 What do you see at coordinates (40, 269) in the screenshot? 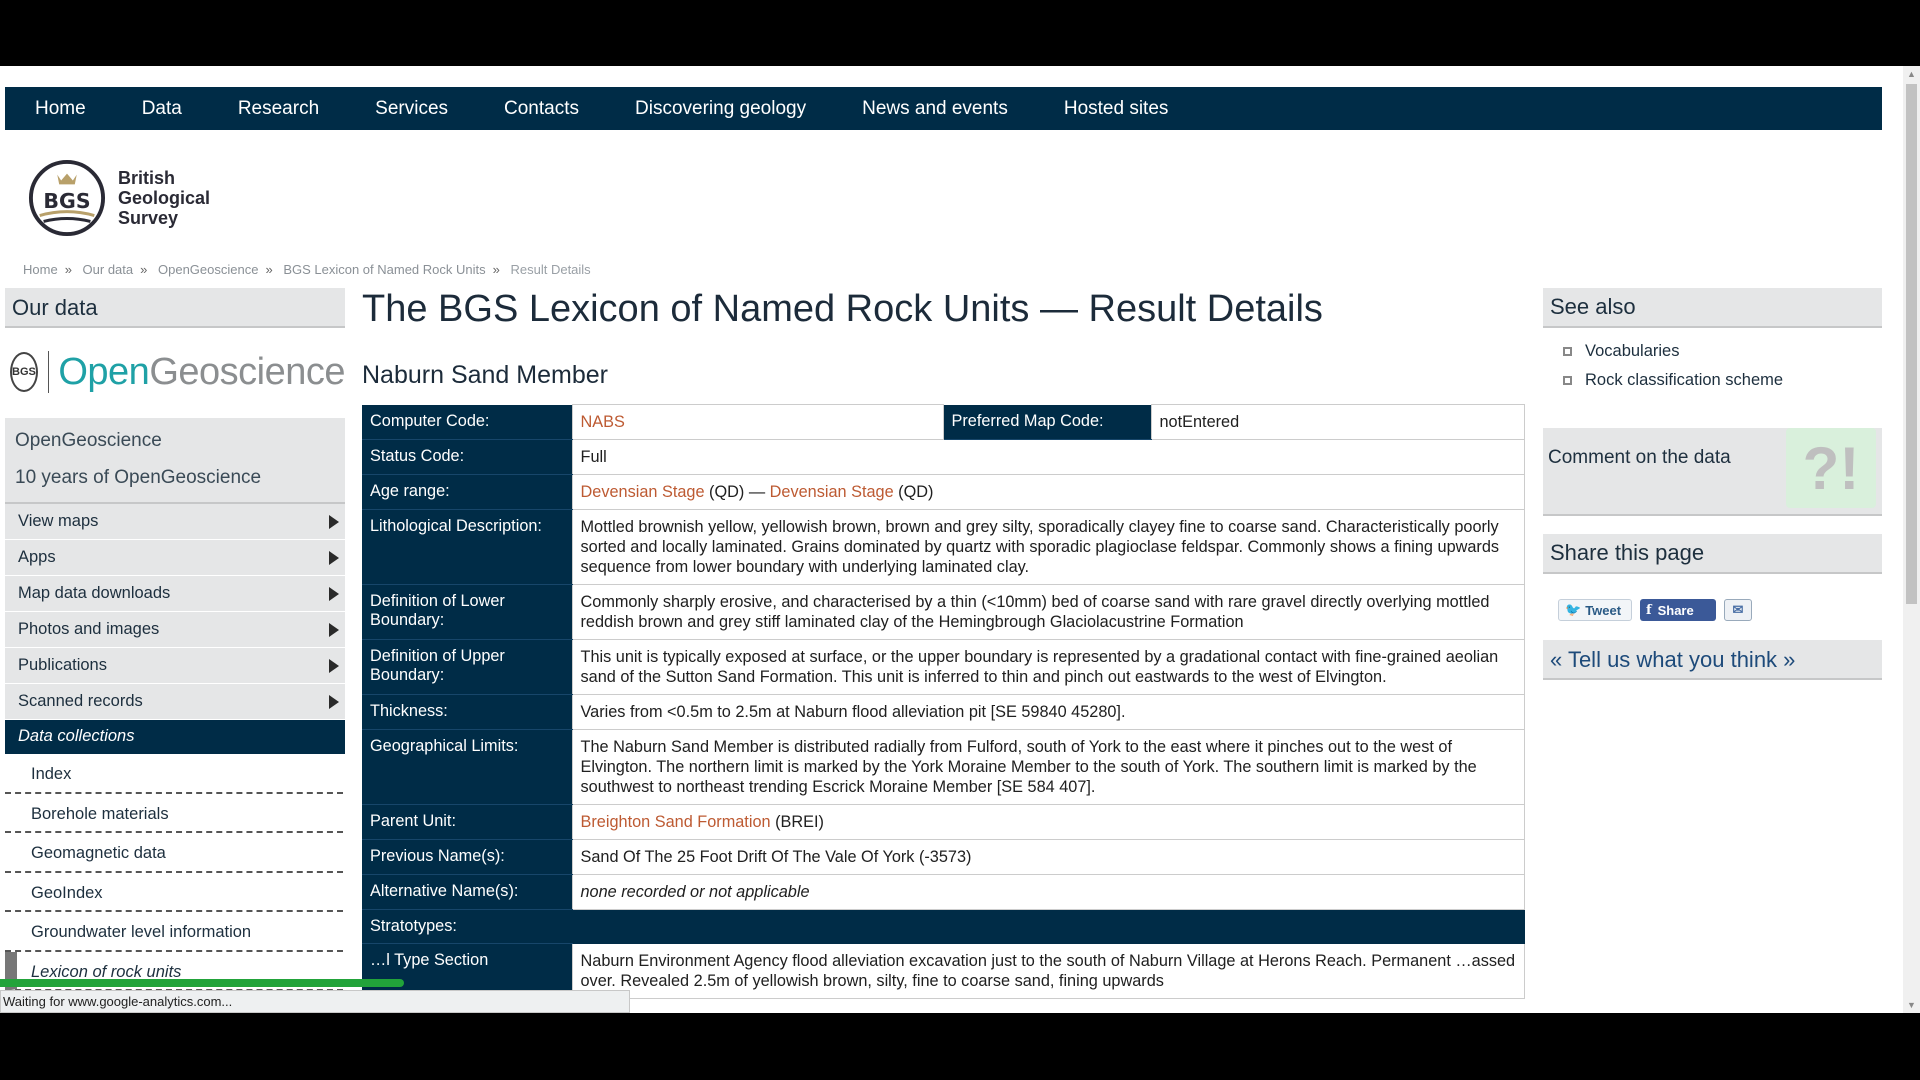
I see `breadcrumb-home: Home` at bounding box center [40, 269].